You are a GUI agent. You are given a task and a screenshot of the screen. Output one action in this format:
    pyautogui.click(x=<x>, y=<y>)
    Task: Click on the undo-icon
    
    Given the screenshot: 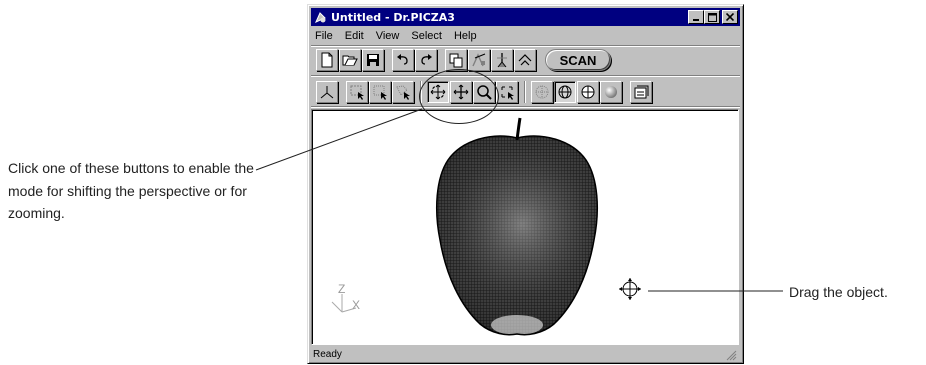 What is the action you would take?
    pyautogui.click(x=402, y=59)
    